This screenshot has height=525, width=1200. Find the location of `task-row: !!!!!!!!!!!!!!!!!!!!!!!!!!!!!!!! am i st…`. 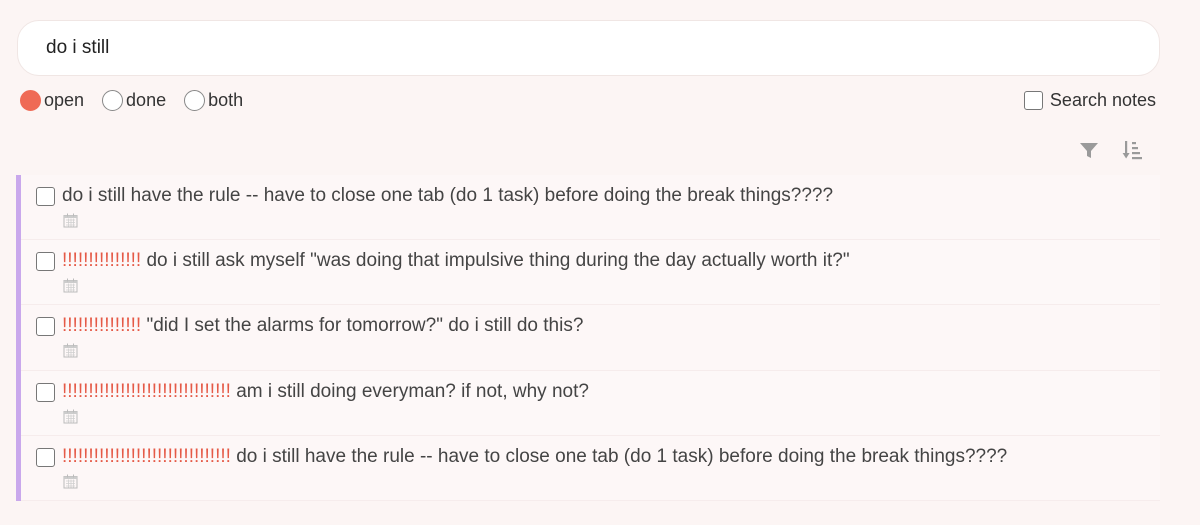

task-row: !!!!!!!!!!!!!!!!!!!!!!!!!!!!!!!! am i st… is located at coordinates (590, 403).